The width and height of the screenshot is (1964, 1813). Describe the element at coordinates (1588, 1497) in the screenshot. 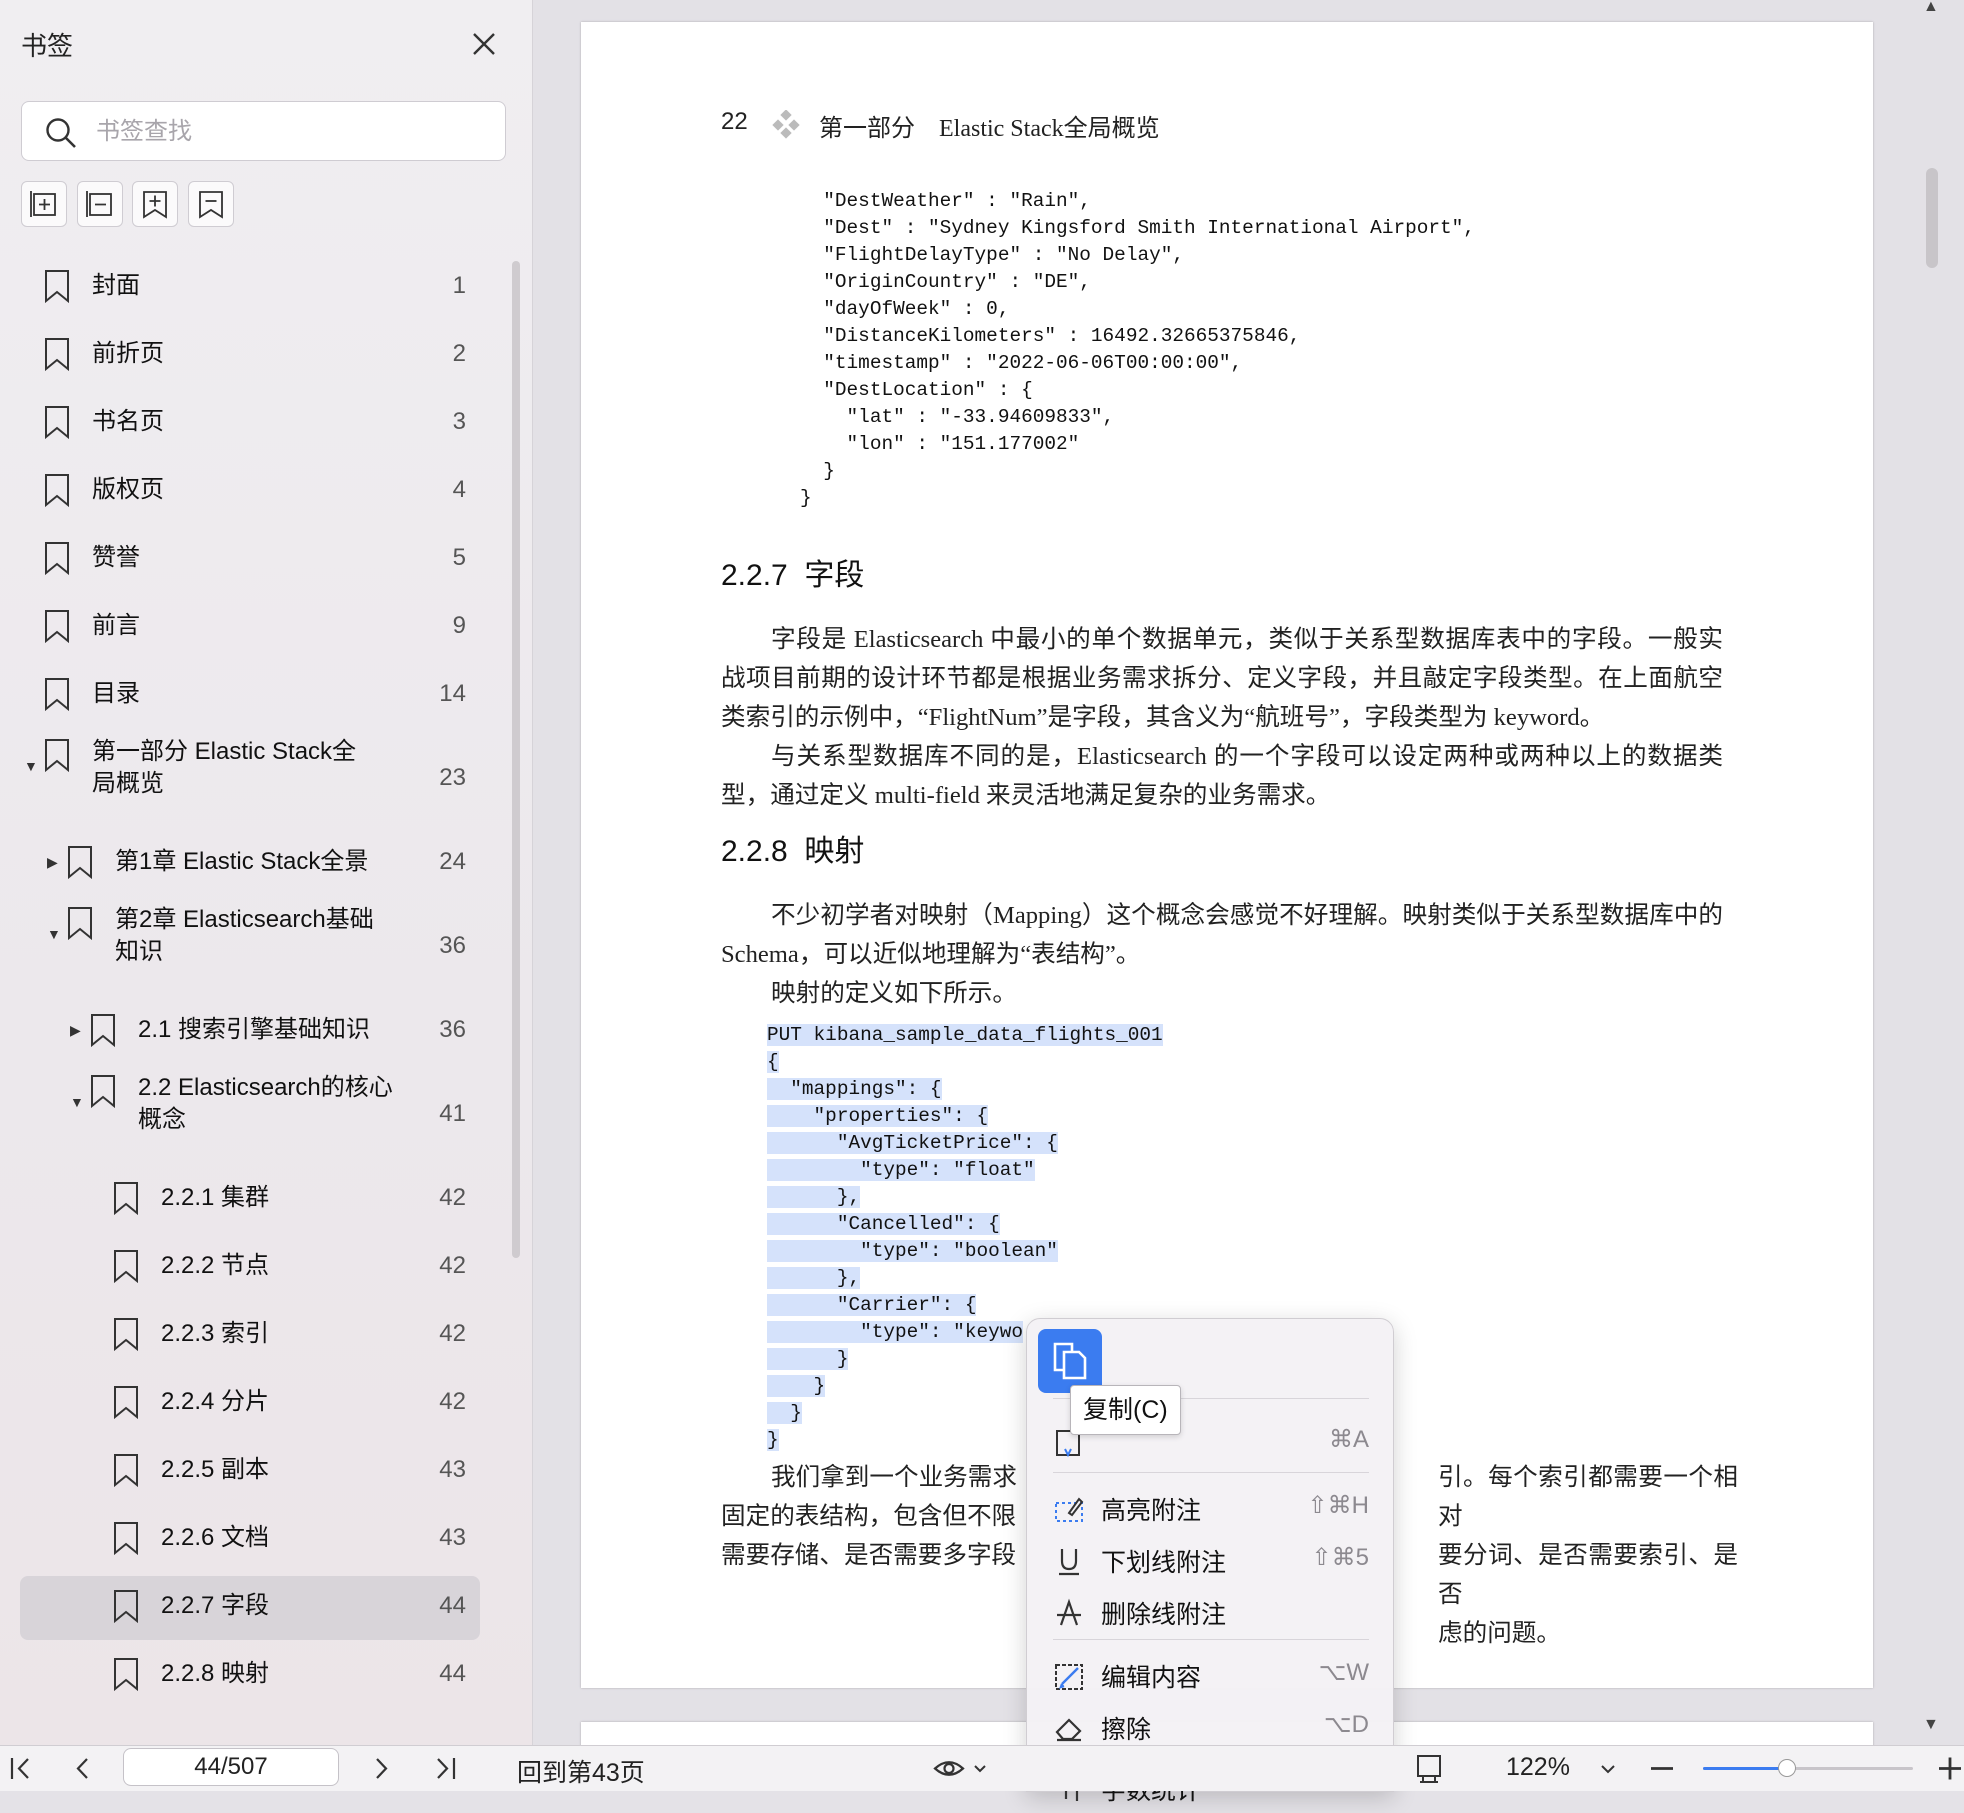

I see `paragraph-line: 引。每个索引都需要一个相对` at that location.